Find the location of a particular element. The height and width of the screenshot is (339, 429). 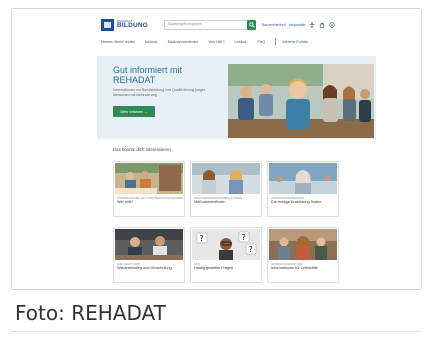

utility-nav: Barrierefreiheit Infoportale is located at coordinates (299, 24).